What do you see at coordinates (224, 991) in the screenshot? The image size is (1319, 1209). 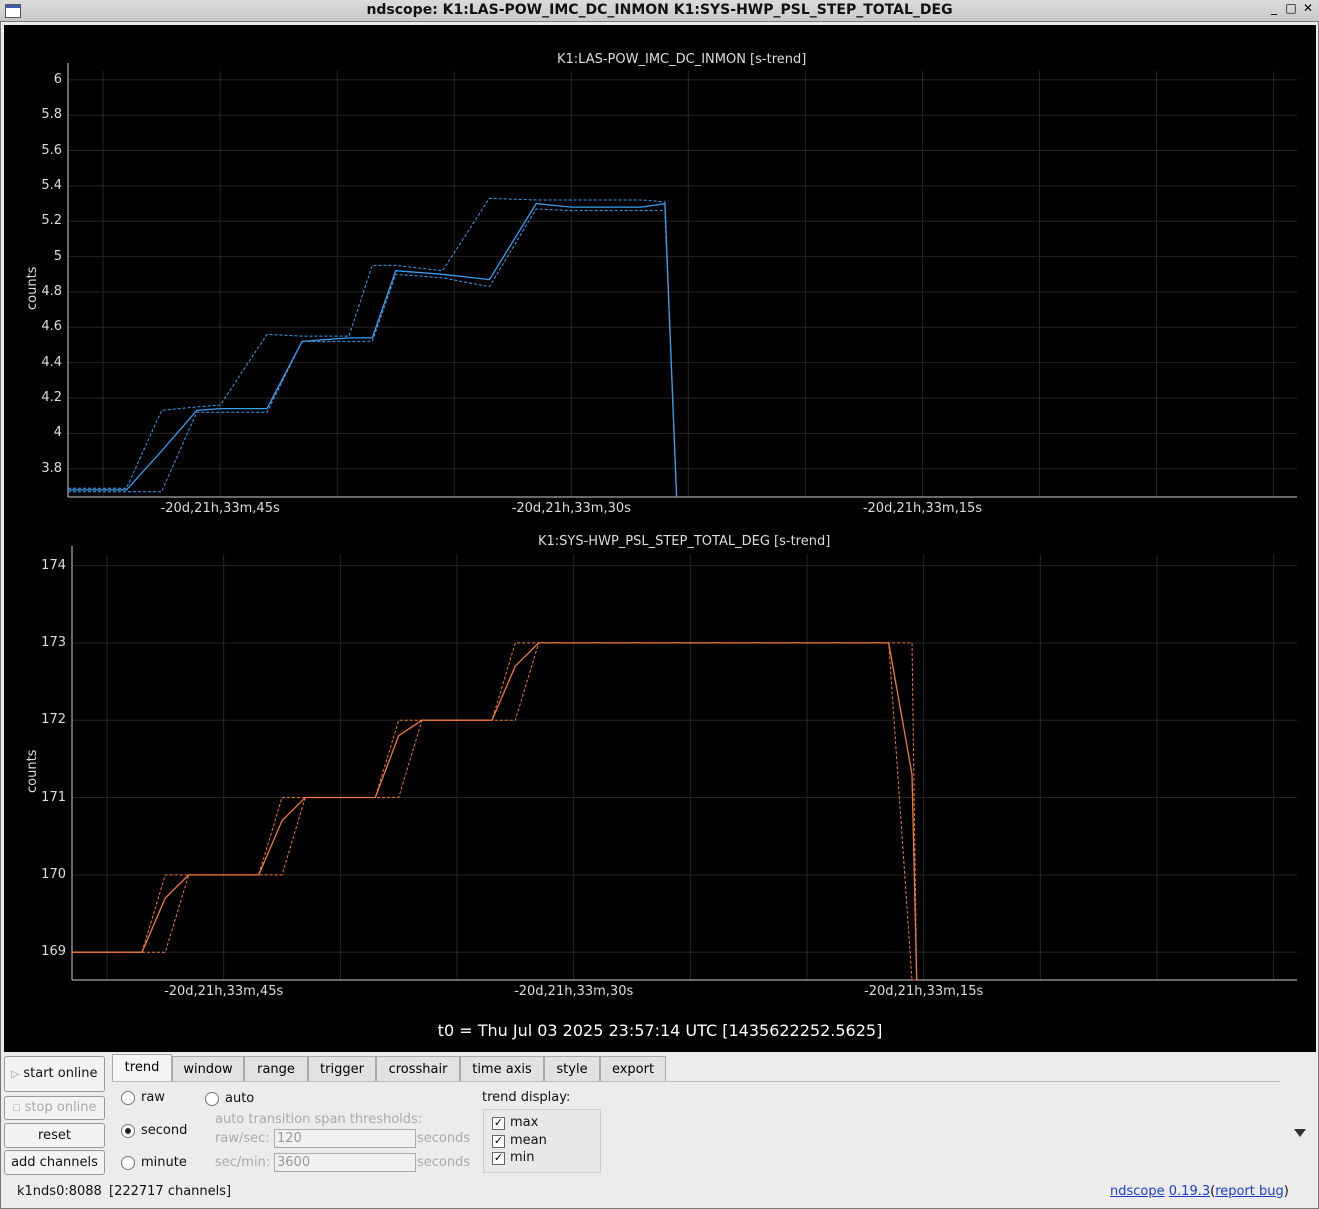 I see `p2-xtick-label: -20d,21h,33m,45s` at bounding box center [224, 991].